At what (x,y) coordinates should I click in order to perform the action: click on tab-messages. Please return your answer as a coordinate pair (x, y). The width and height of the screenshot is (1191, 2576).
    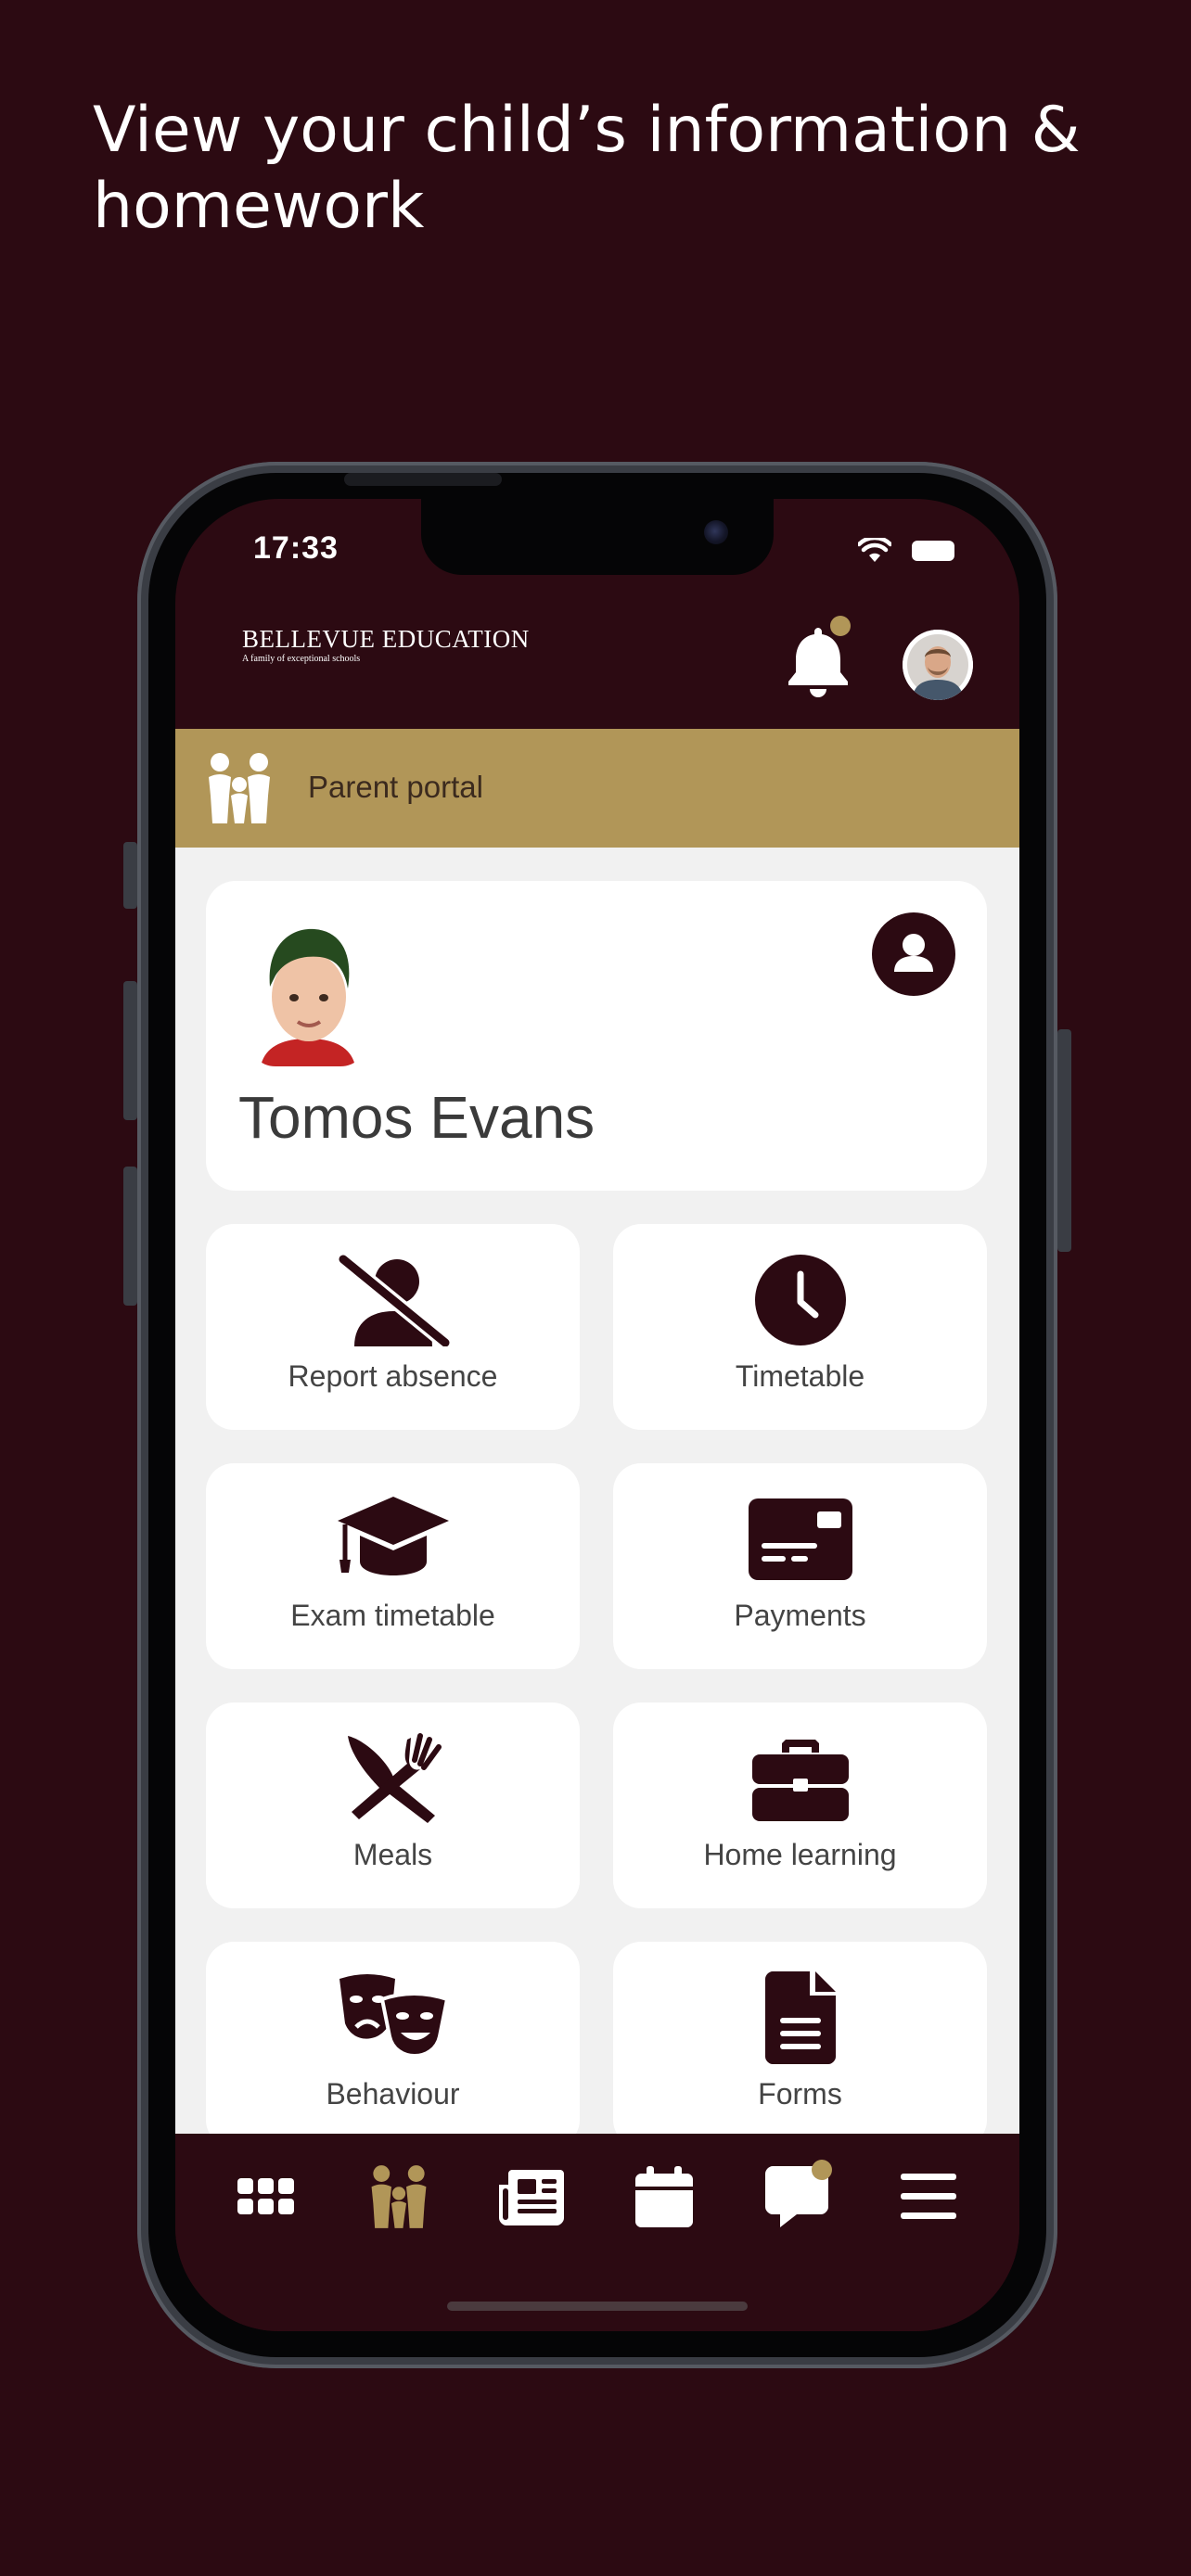
    Looking at the image, I should click on (797, 2197).